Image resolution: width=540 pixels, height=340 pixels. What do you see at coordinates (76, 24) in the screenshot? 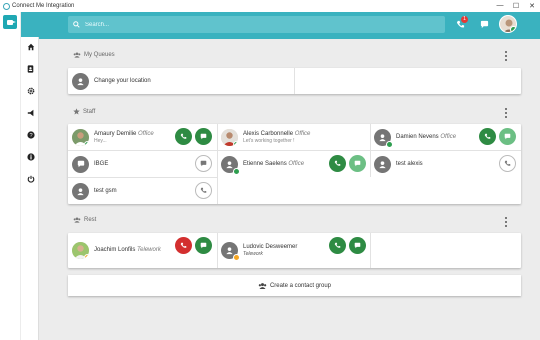
I see `search-icon` at bounding box center [76, 24].